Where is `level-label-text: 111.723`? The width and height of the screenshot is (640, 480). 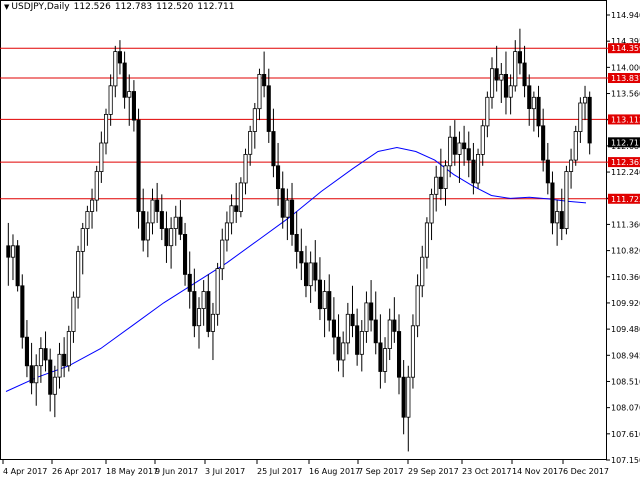 level-label-text: 111.723 is located at coordinates (625, 199).